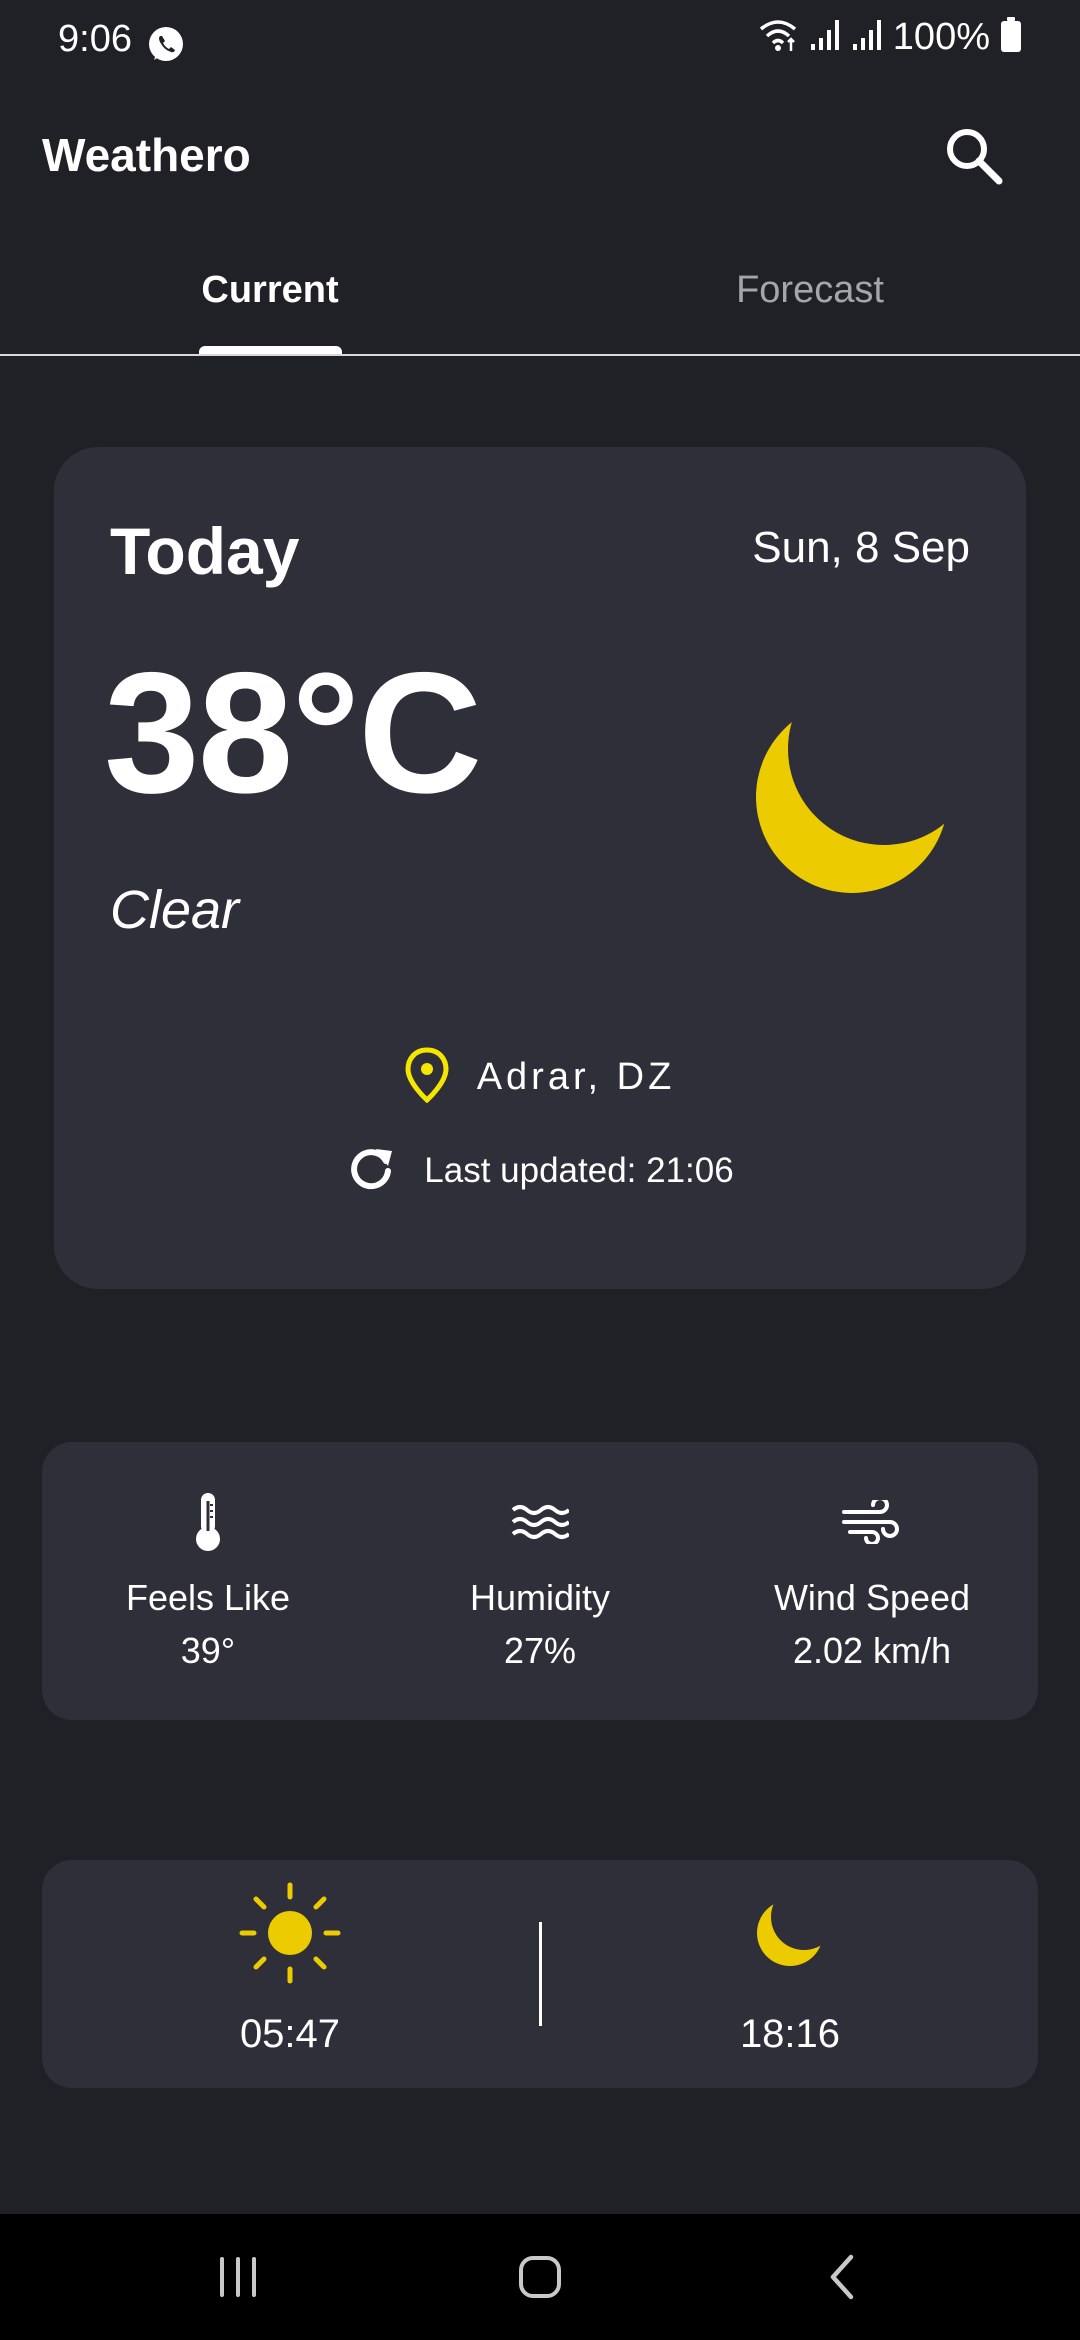 The height and width of the screenshot is (2340, 1080). I want to click on wind-speed-item: Wind Speed 2.02 km/h, so click(872, 1581).